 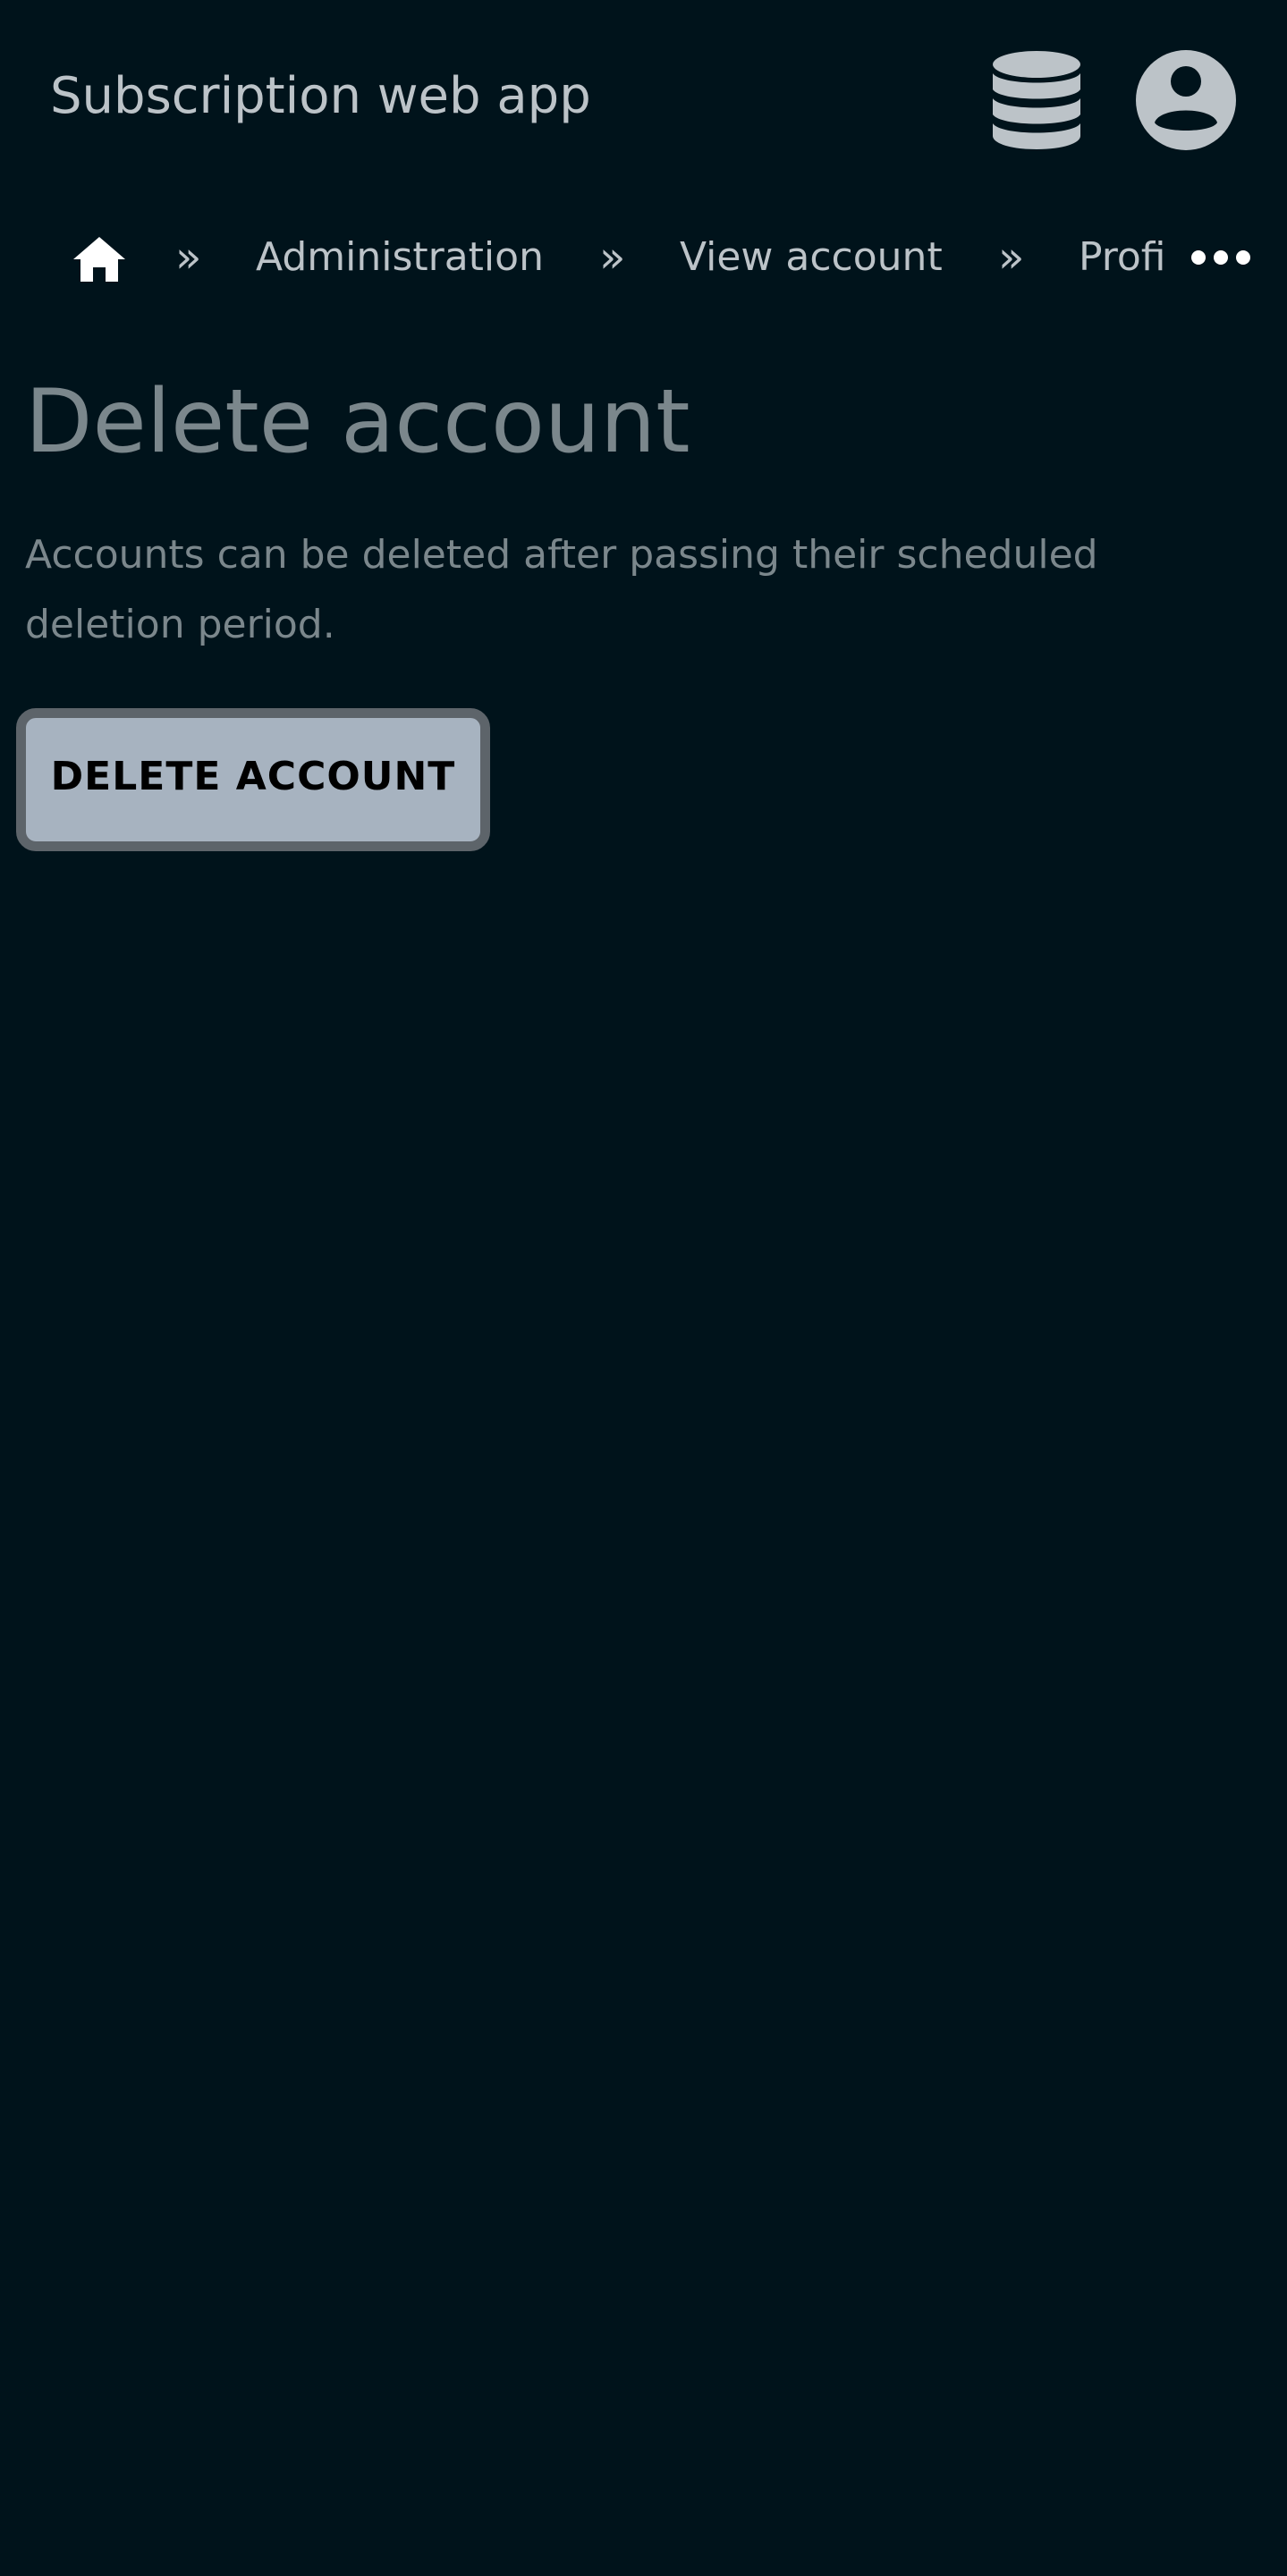 I want to click on breadcrumb-item-view-account: View account, so click(x=811, y=257).